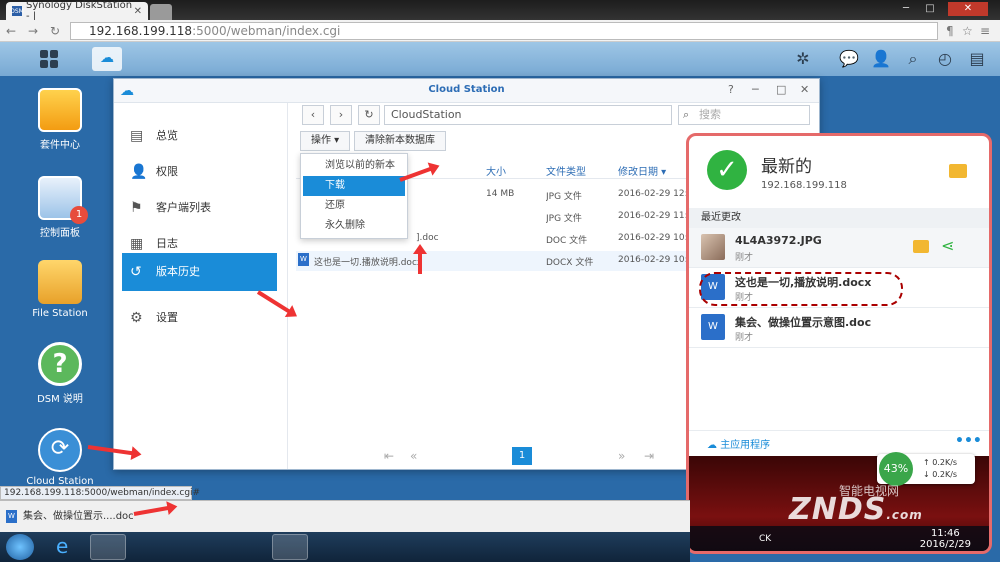 Image resolution: width=1000 pixels, height=562 pixels. I want to click on back-icon: ←, so click(11, 31).